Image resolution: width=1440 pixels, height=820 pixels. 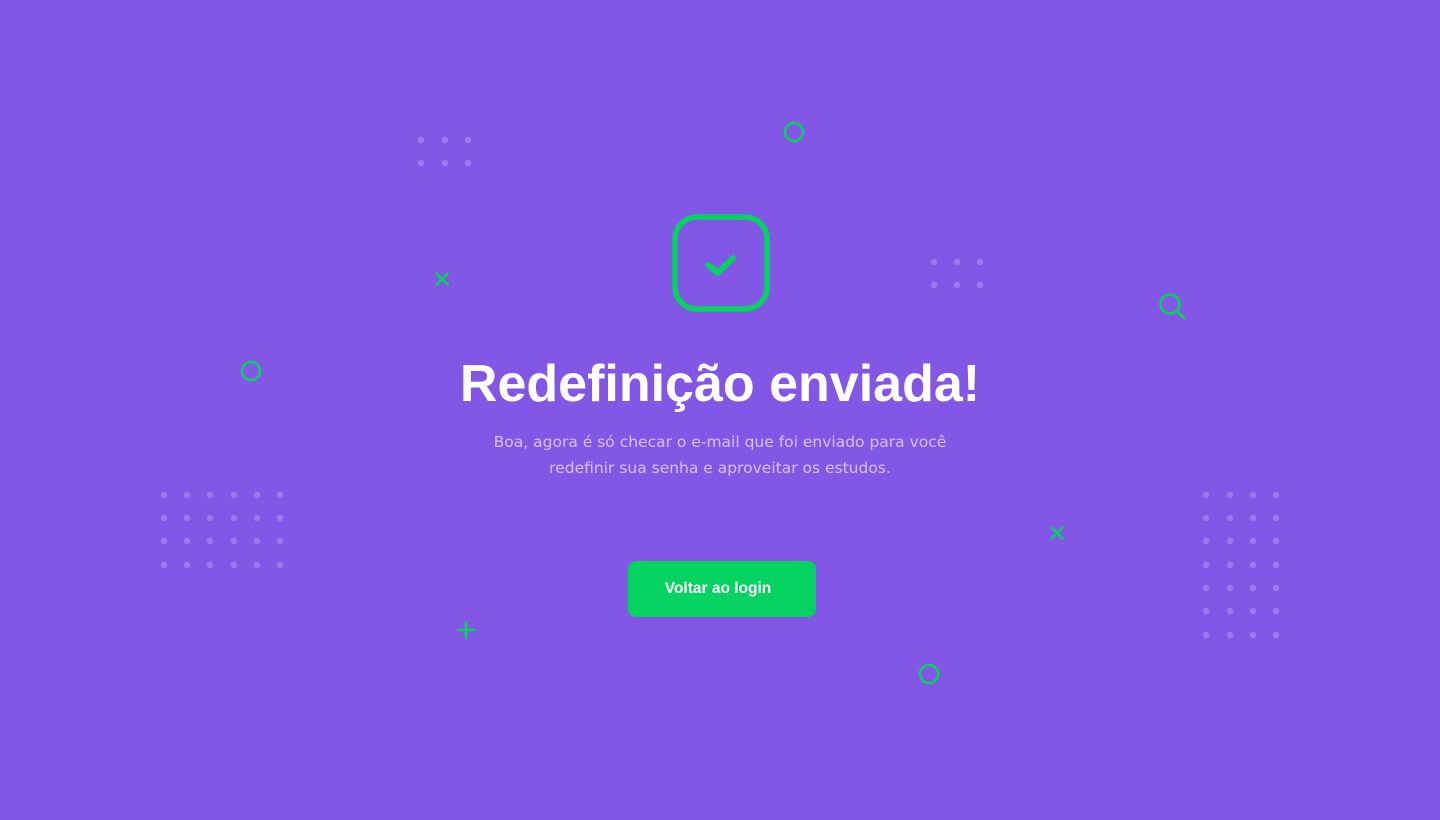 What do you see at coordinates (722, 589) in the screenshot?
I see `back-to-login-button: Voltar ao login` at bounding box center [722, 589].